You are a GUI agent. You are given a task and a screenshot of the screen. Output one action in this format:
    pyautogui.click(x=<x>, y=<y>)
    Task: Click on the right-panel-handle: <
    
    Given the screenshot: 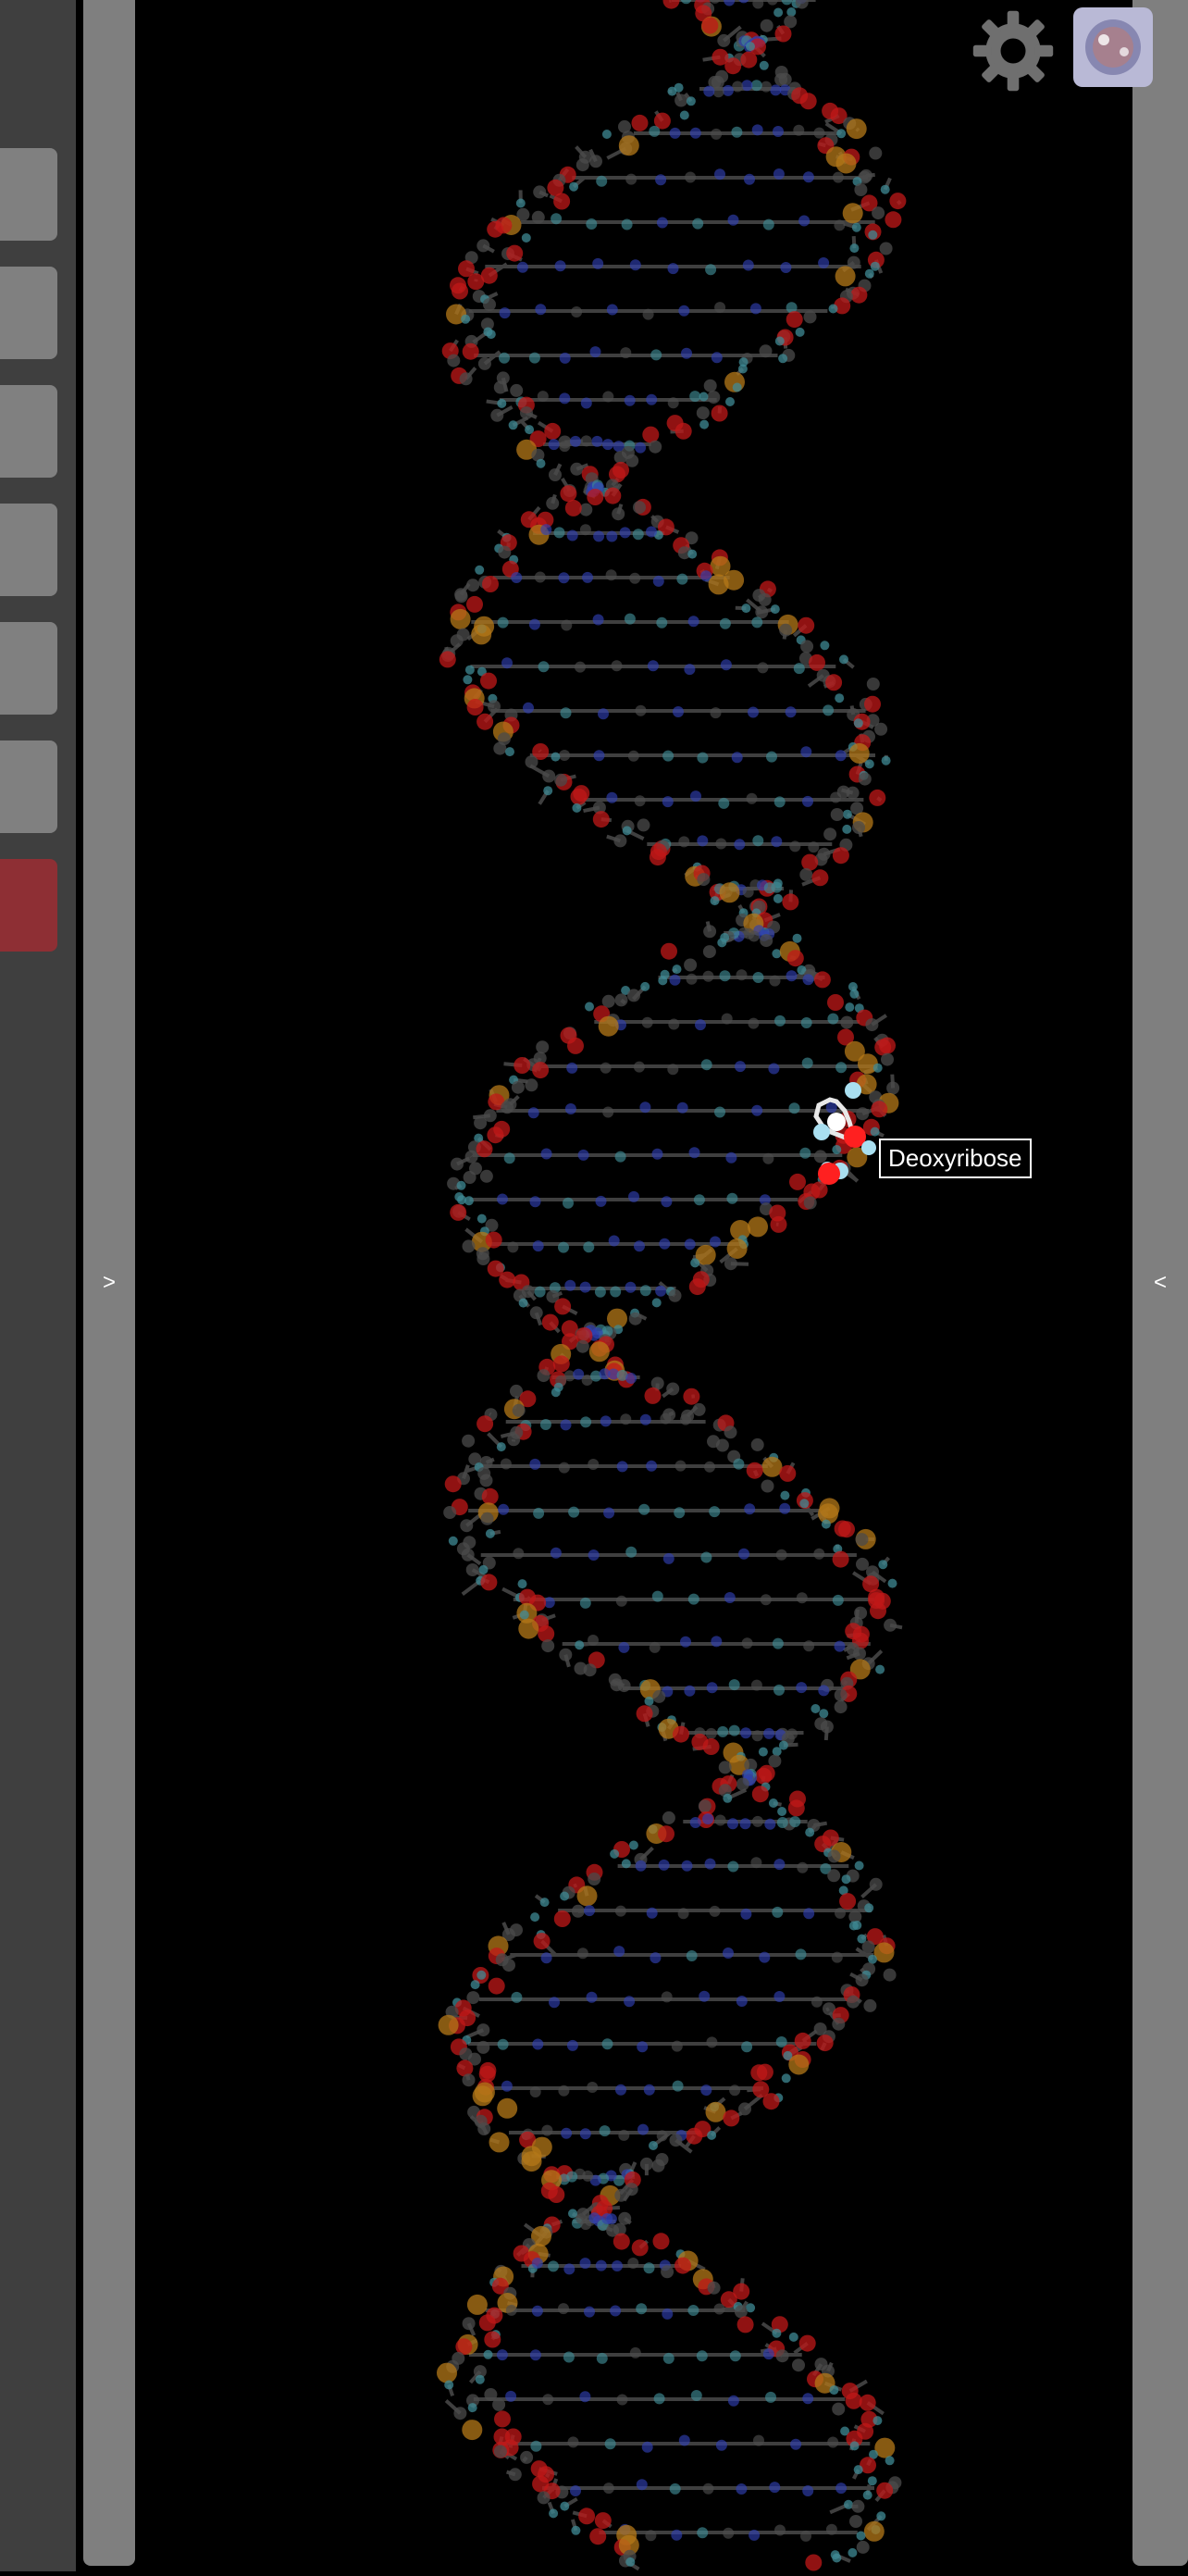 What is the action you would take?
    pyautogui.click(x=1160, y=1283)
    